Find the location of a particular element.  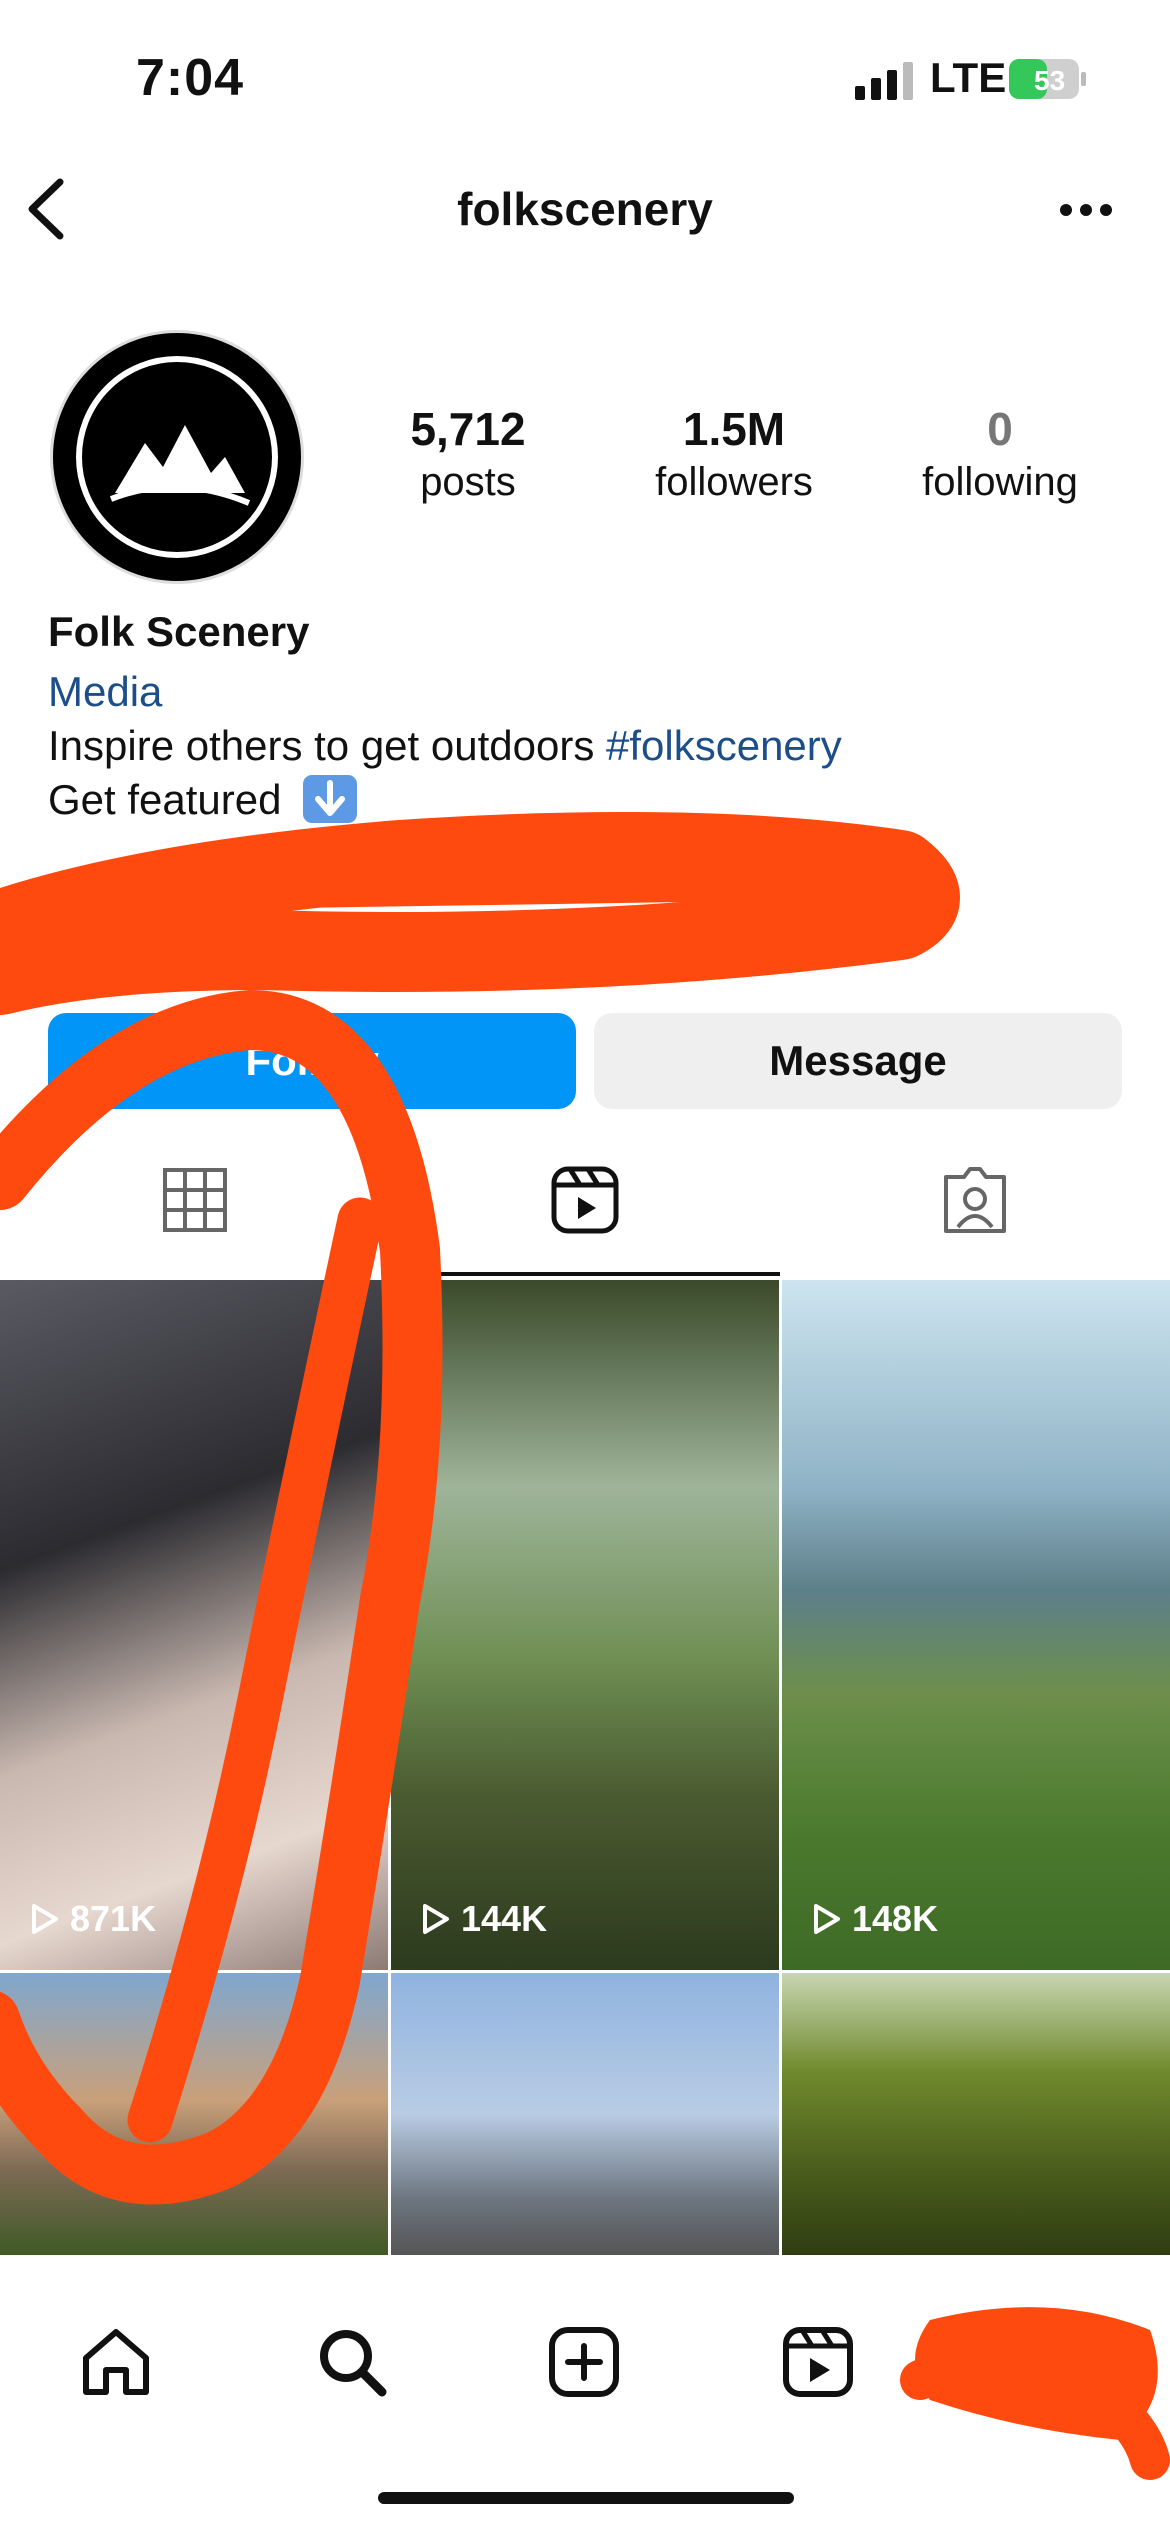

bio-line-featured: Get featured is located at coordinates (203, 800).